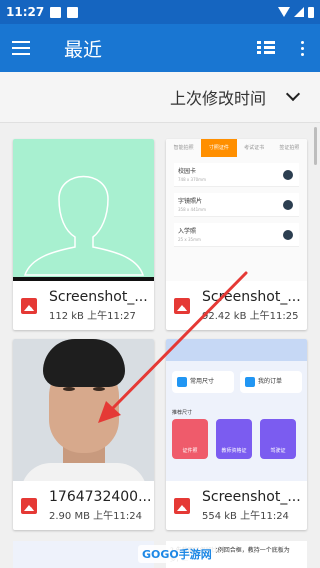  What do you see at coordinates (266, 48) in the screenshot?
I see `list-view-icon` at bounding box center [266, 48].